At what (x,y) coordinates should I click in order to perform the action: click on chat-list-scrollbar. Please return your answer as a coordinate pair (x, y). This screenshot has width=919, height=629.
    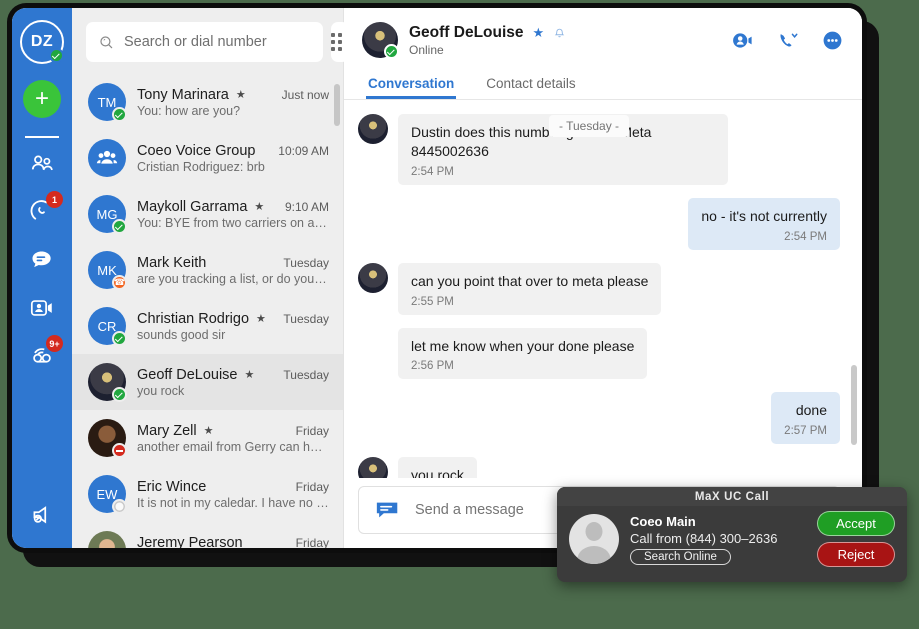
    Looking at the image, I should click on (337, 105).